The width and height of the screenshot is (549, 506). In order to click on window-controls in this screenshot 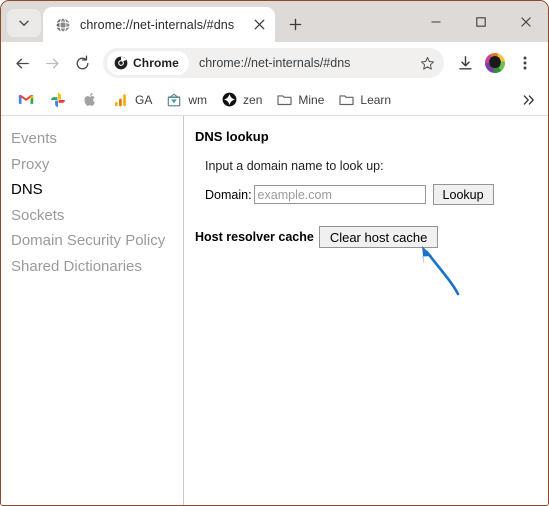, I will do `click(480, 21)`.